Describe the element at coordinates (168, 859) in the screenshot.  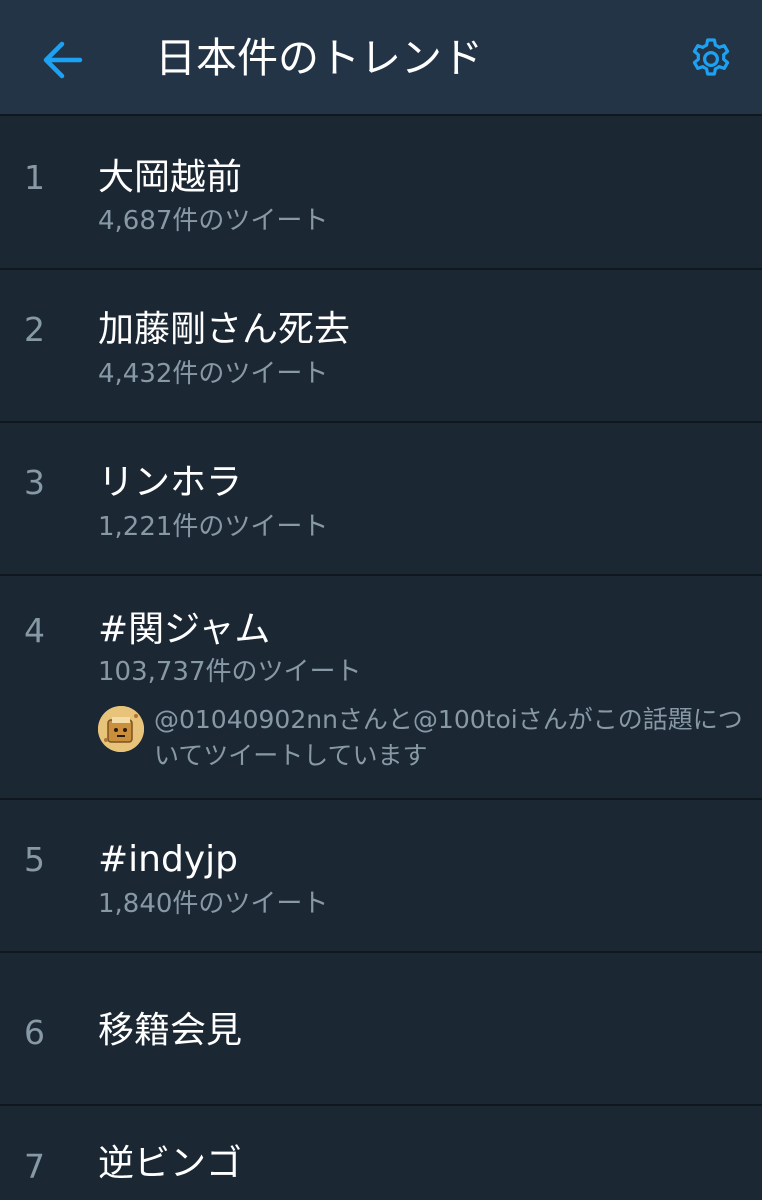
I see `trend-name: #indyjp` at that location.